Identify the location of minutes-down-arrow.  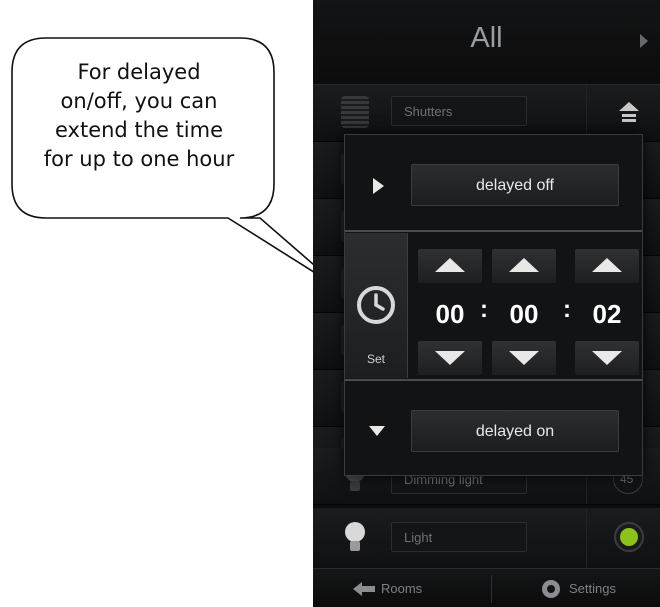
(524, 358).